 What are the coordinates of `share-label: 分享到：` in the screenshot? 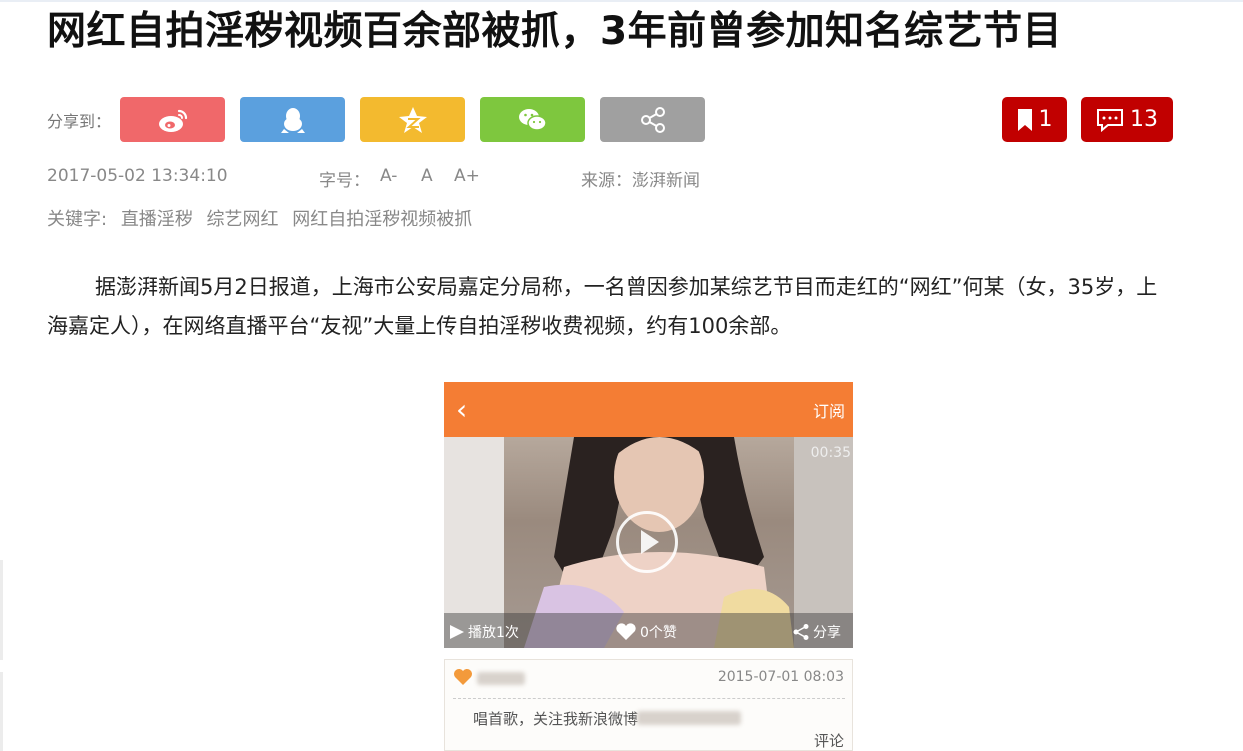 It's located at (79, 121).